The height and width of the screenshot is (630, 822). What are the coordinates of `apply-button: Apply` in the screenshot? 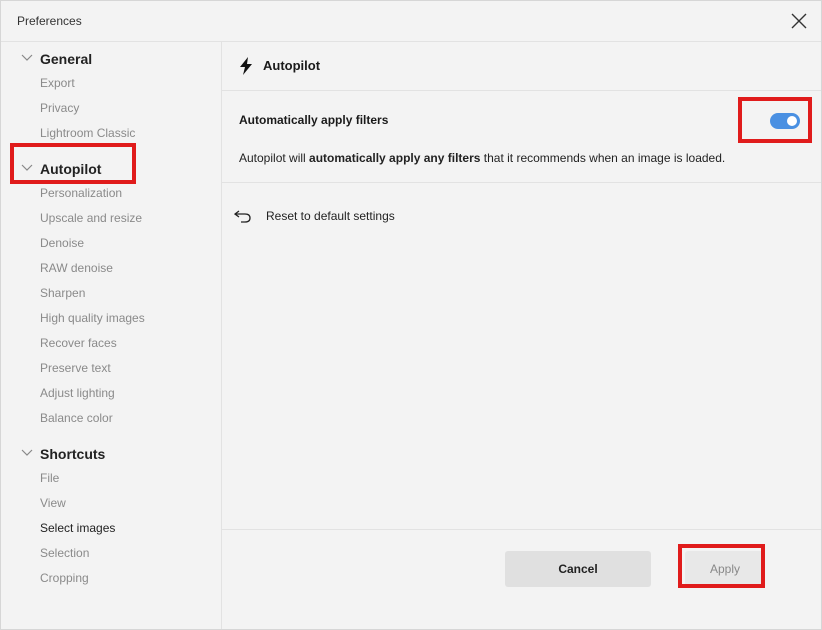 It's located at (725, 569).